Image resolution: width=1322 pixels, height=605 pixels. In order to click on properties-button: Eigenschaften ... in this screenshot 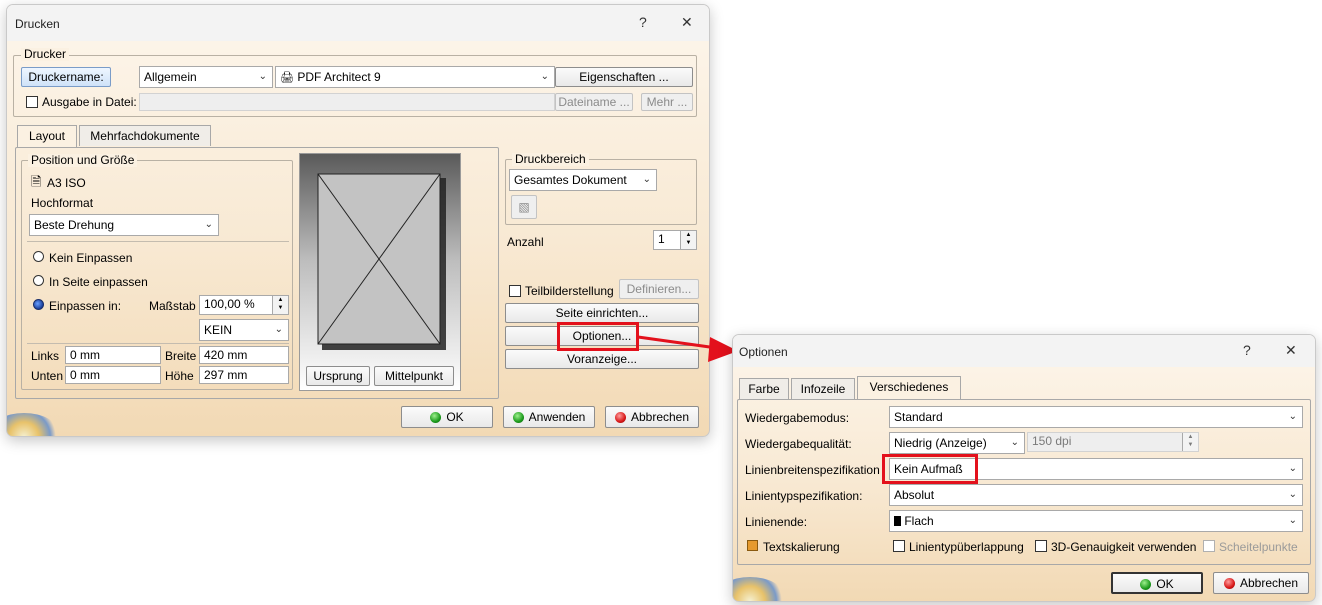, I will do `click(624, 77)`.